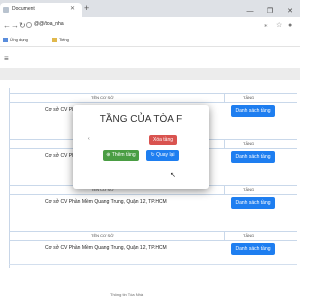 The width and height of the screenshot is (320, 300). What do you see at coordinates (5, 39) in the screenshot?
I see `apps-icon` at bounding box center [5, 39].